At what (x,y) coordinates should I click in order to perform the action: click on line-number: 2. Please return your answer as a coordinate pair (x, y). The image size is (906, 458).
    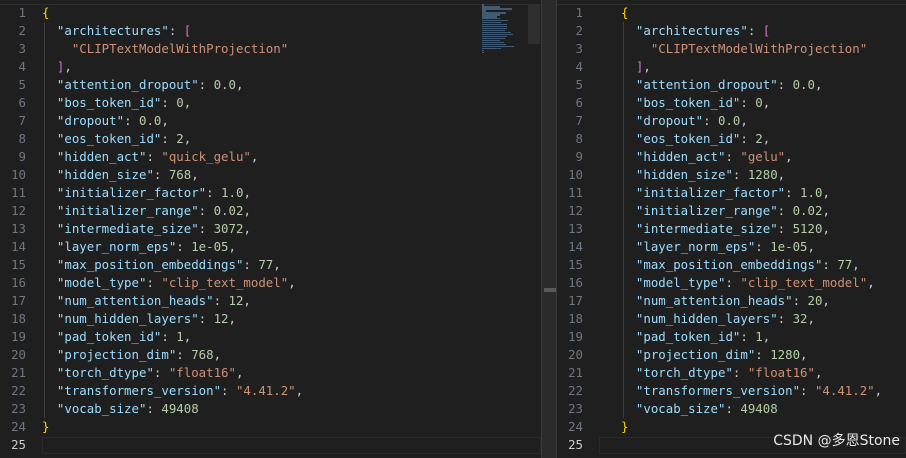
    Looking at the image, I should click on (22, 30).